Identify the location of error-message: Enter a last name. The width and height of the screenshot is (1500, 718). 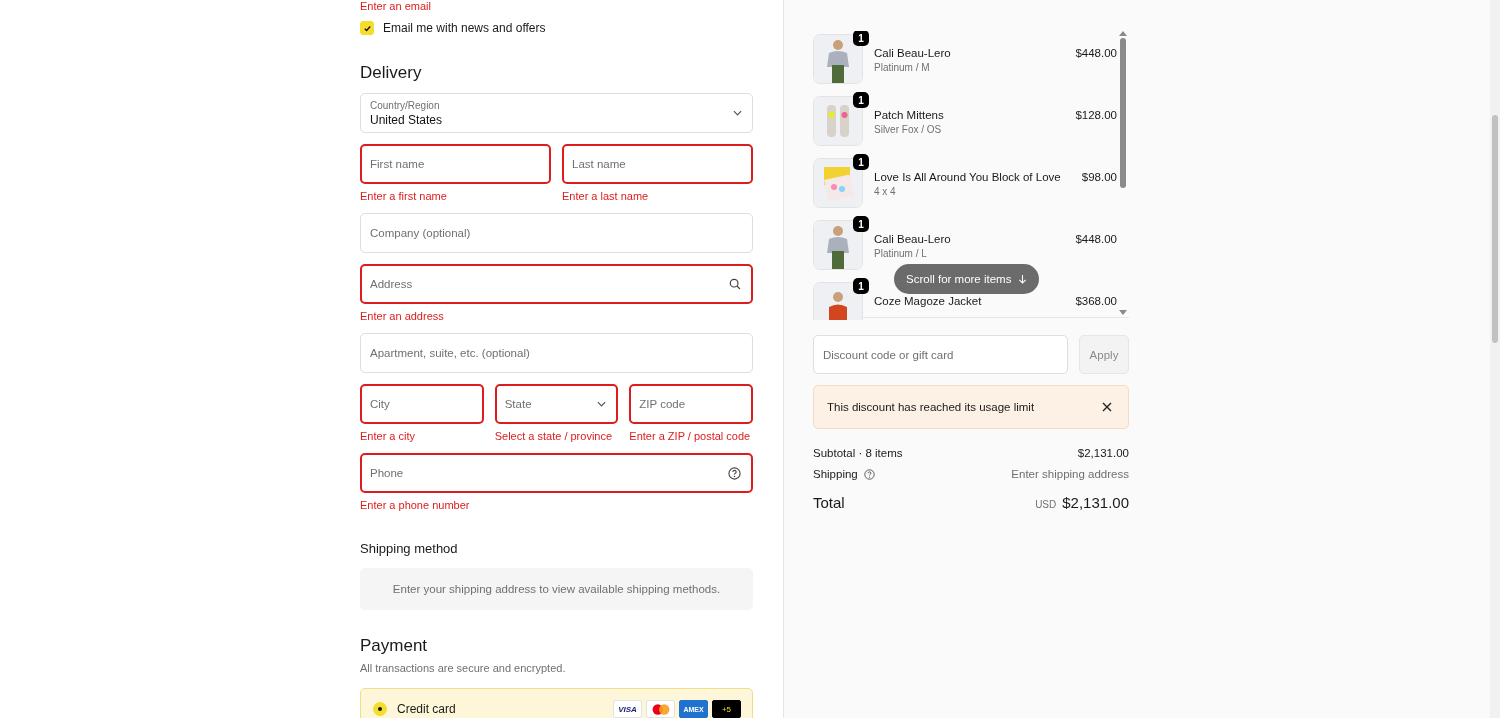
(606, 196).